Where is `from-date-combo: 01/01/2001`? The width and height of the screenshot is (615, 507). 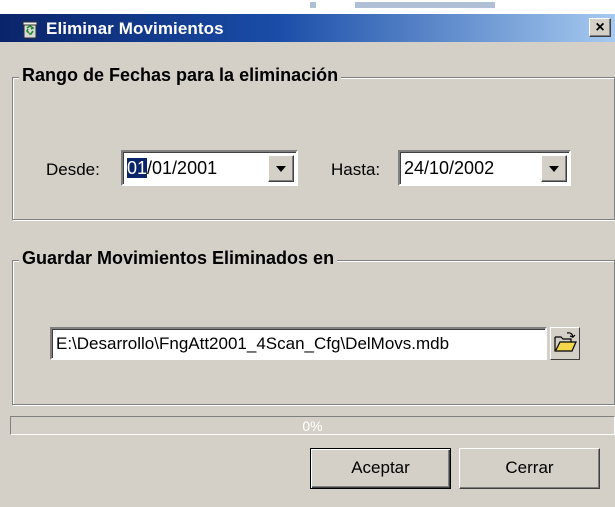
from-date-combo: 01/01/2001 is located at coordinates (209, 168).